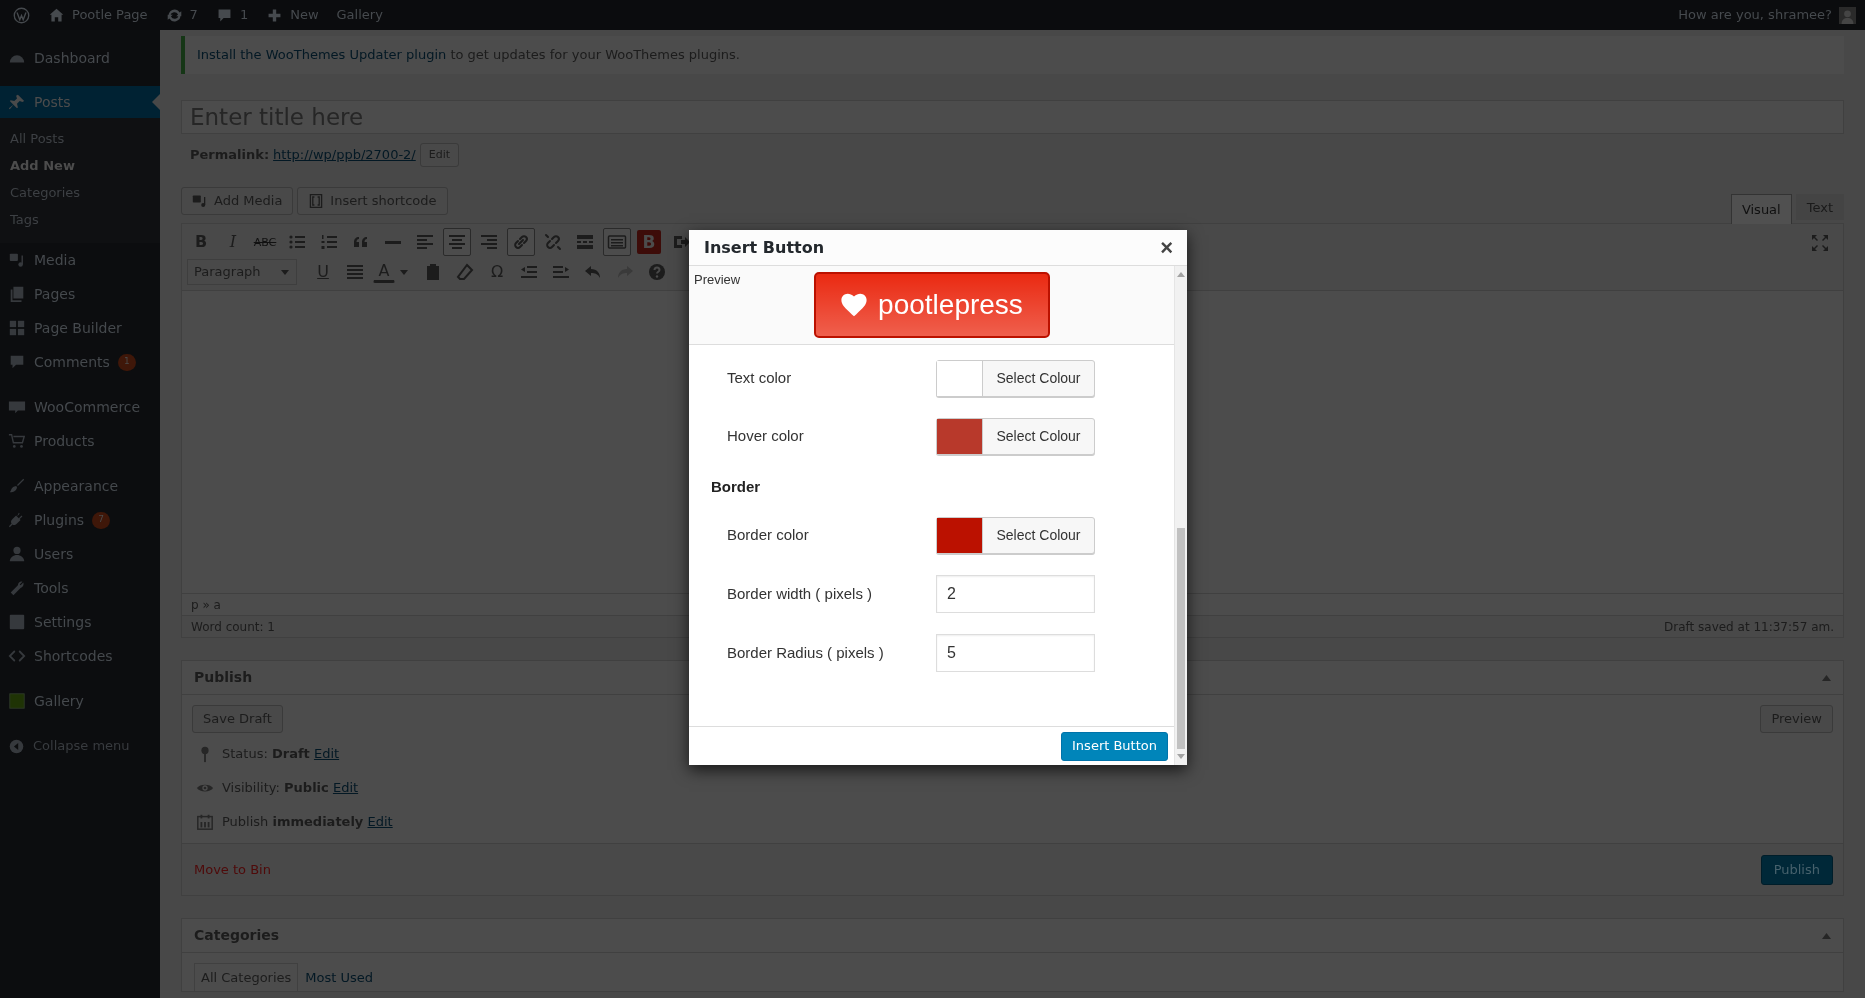 This screenshot has width=1865, height=998. Describe the element at coordinates (17, 102) in the screenshot. I see `pushpin-icon` at that location.